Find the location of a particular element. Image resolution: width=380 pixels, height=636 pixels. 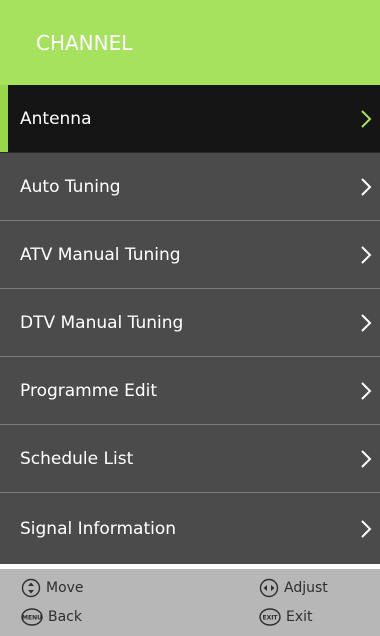

up-down-arrows-icon is located at coordinates (31, 588).